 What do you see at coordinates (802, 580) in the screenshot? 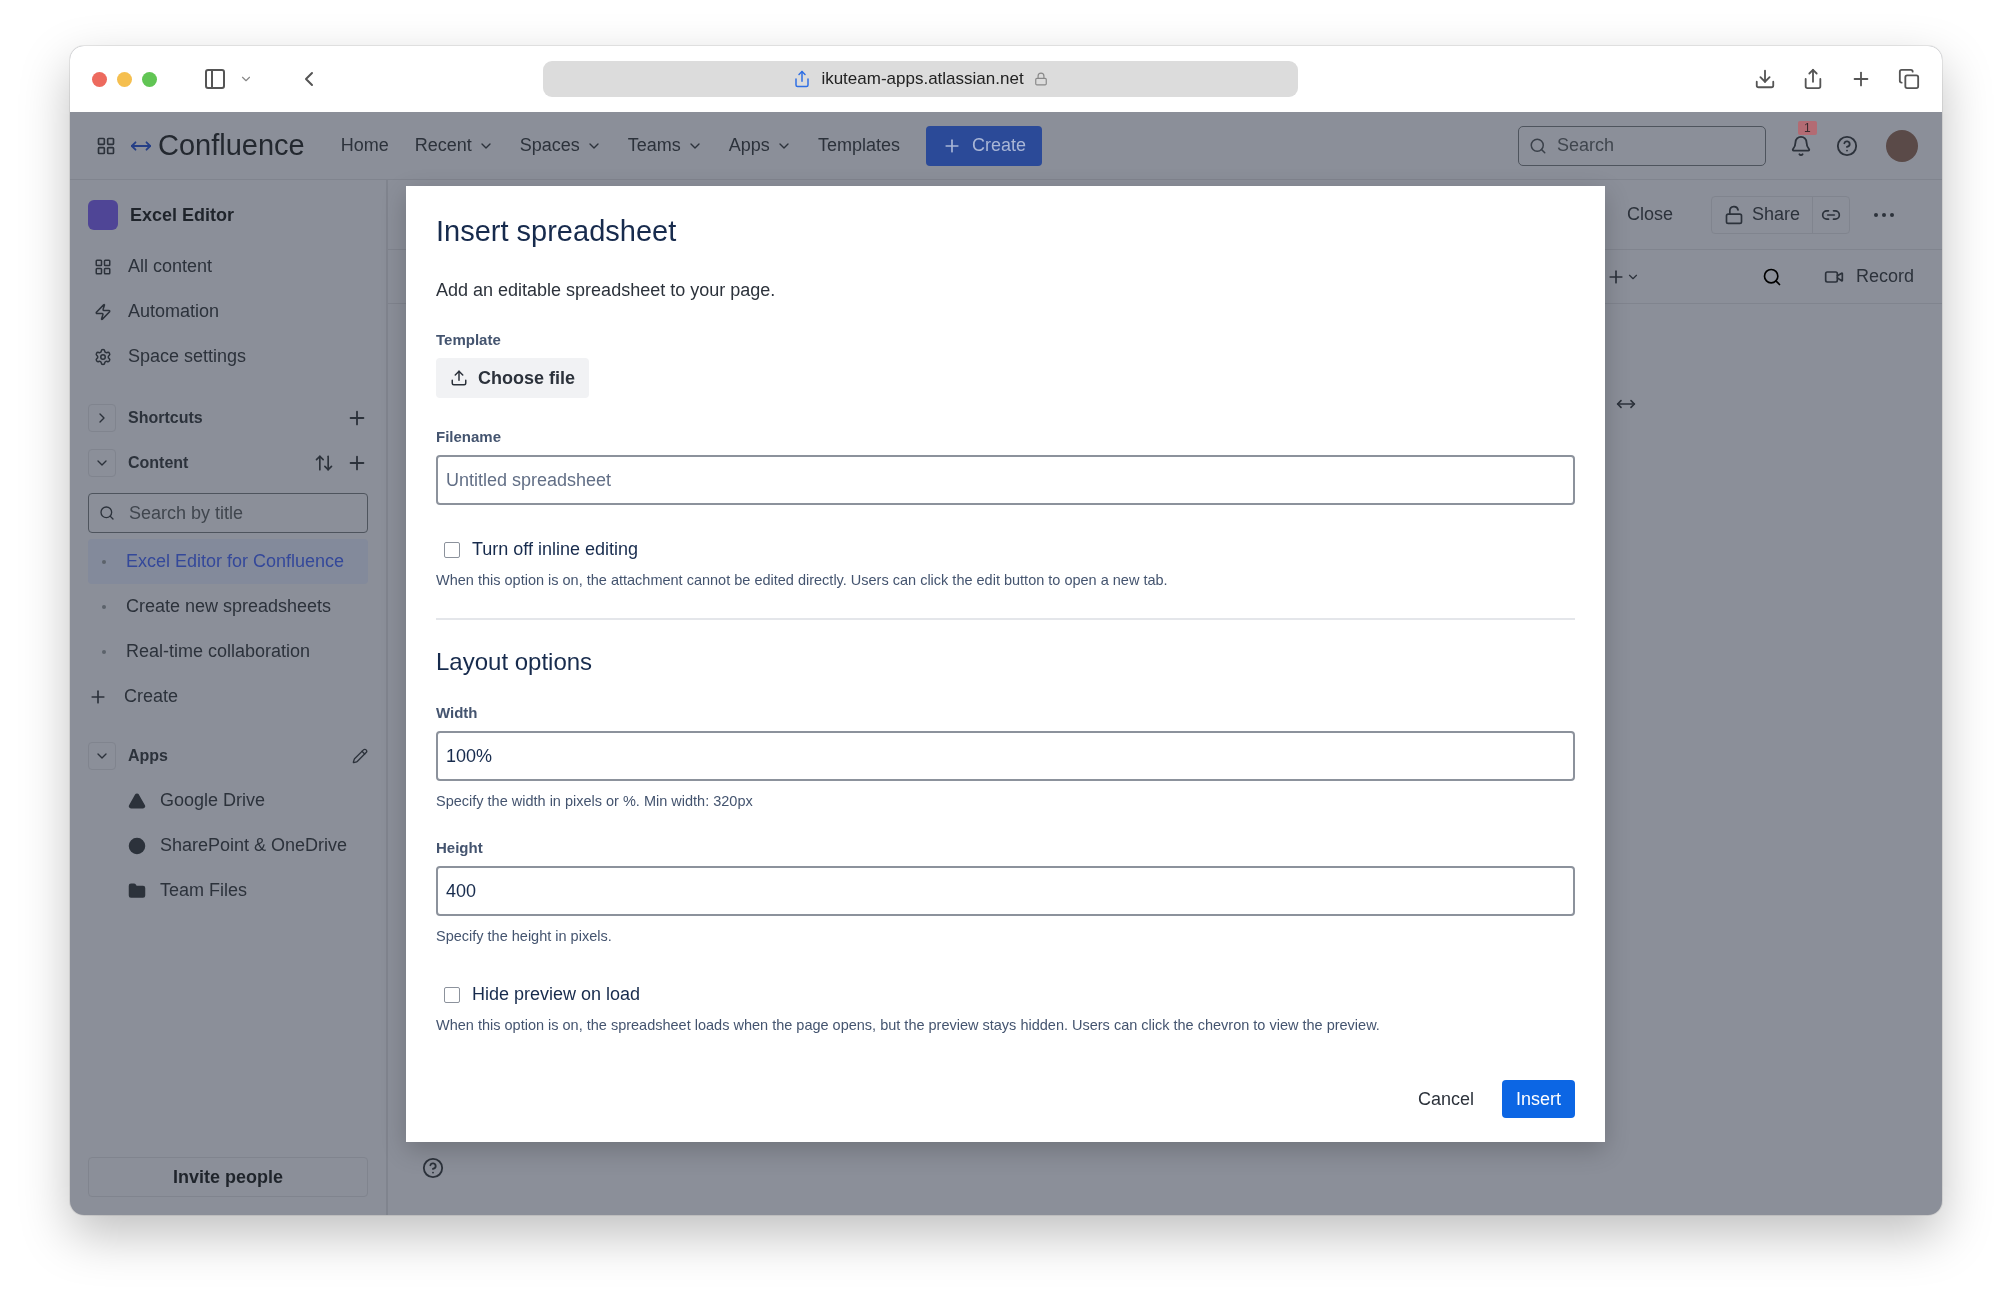
I see `hint-text: When this option is on, the attachment cannot be edited directly. Users can click the edit button to open a new tab.` at bounding box center [802, 580].